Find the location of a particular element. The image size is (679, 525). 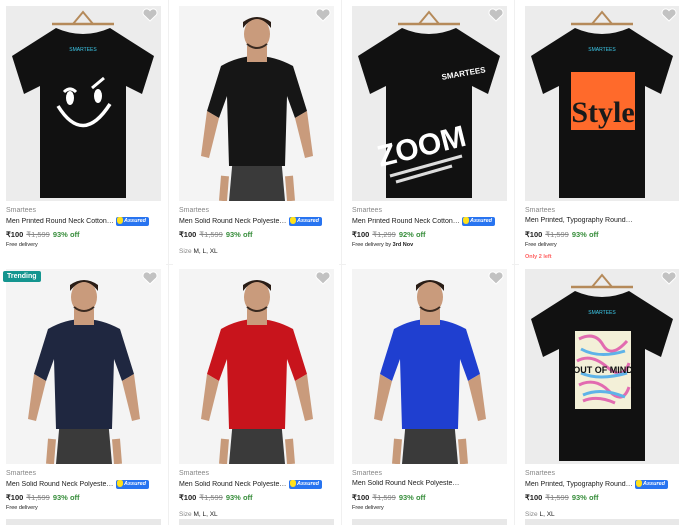

product-image-box: SMARTEES is located at coordinates (83, 103).